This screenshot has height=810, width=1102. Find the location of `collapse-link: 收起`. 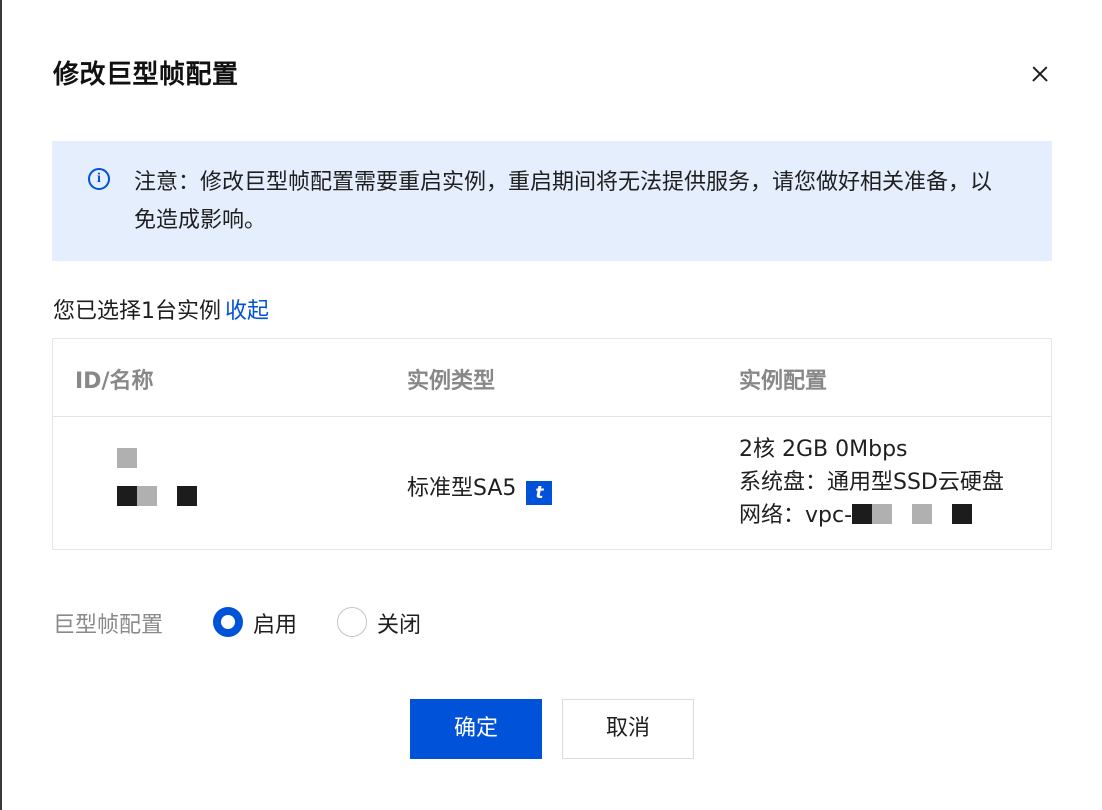

collapse-link: 收起 is located at coordinates (247, 311).